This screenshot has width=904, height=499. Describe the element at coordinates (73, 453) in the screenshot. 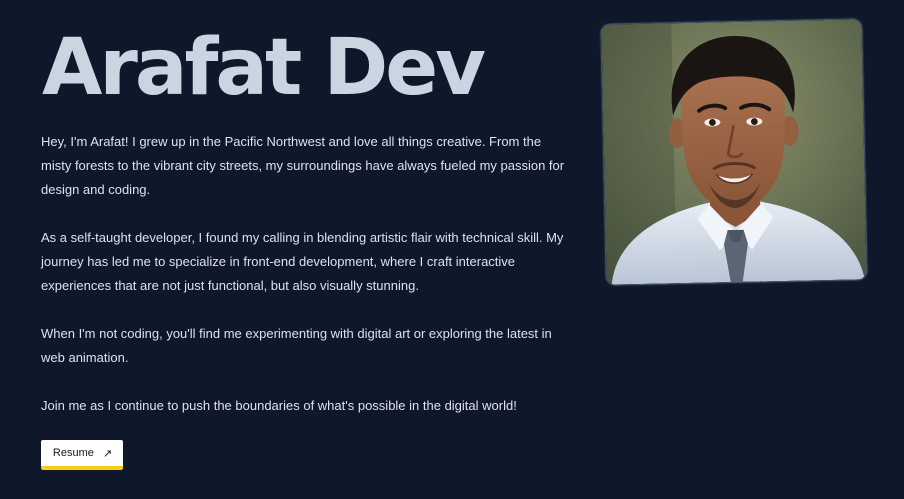

I see `resume-button-label: Resume` at that location.